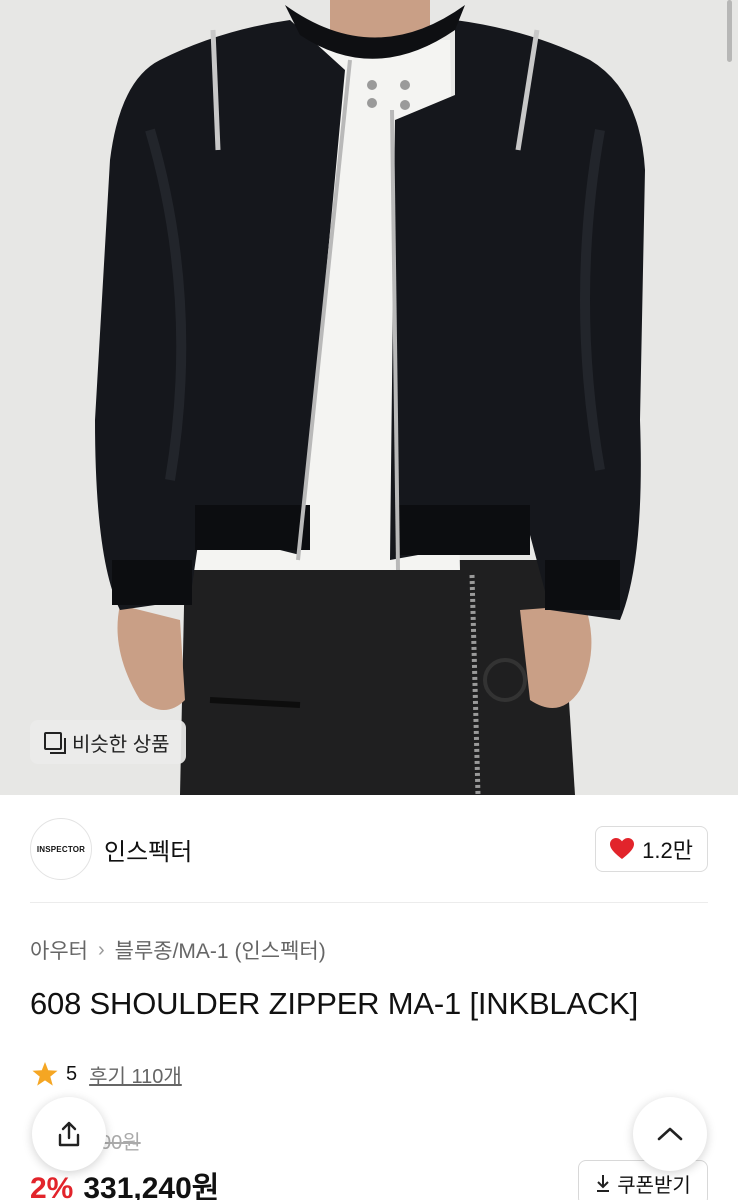 The height and width of the screenshot is (1200, 738). What do you see at coordinates (369, 902) in the screenshot?
I see `divider` at bounding box center [369, 902].